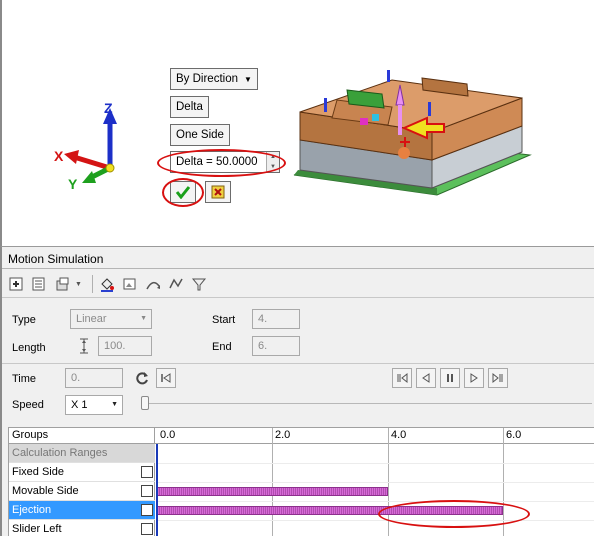 The width and height of the screenshot is (594, 536). What do you see at coordinates (91, 319) in the screenshot?
I see `type-value: Linear` at bounding box center [91, 319].